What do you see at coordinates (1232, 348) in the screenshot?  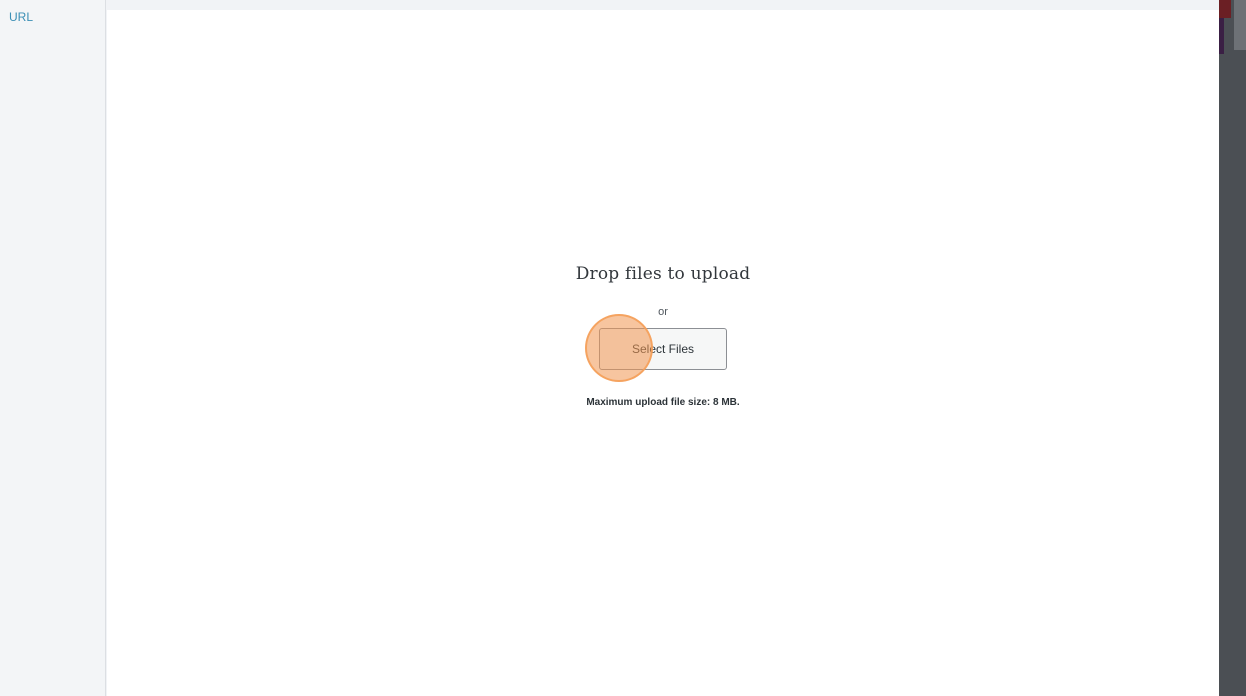 I see `right-overlay-panel` at bounding box center [1232, 348].